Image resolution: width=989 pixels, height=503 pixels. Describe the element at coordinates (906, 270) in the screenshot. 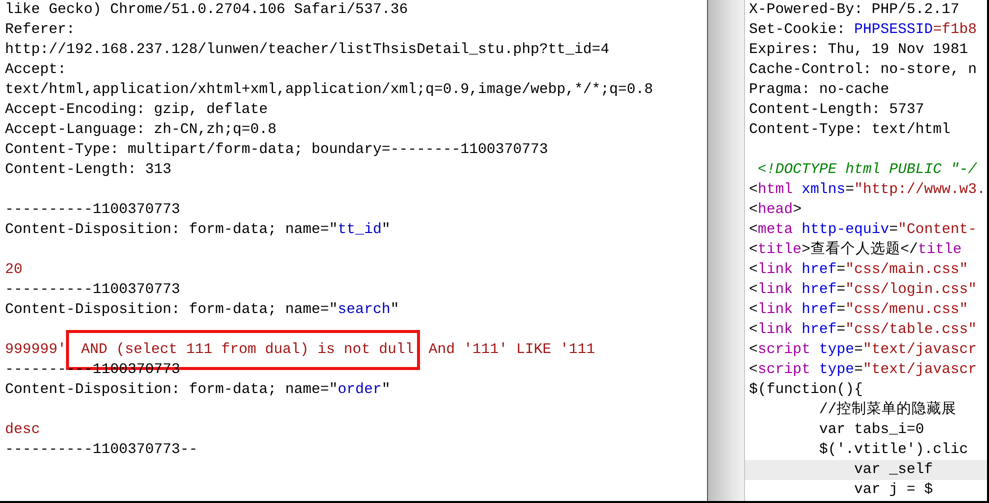

I see `code-text: "css/main.css"` at that location.